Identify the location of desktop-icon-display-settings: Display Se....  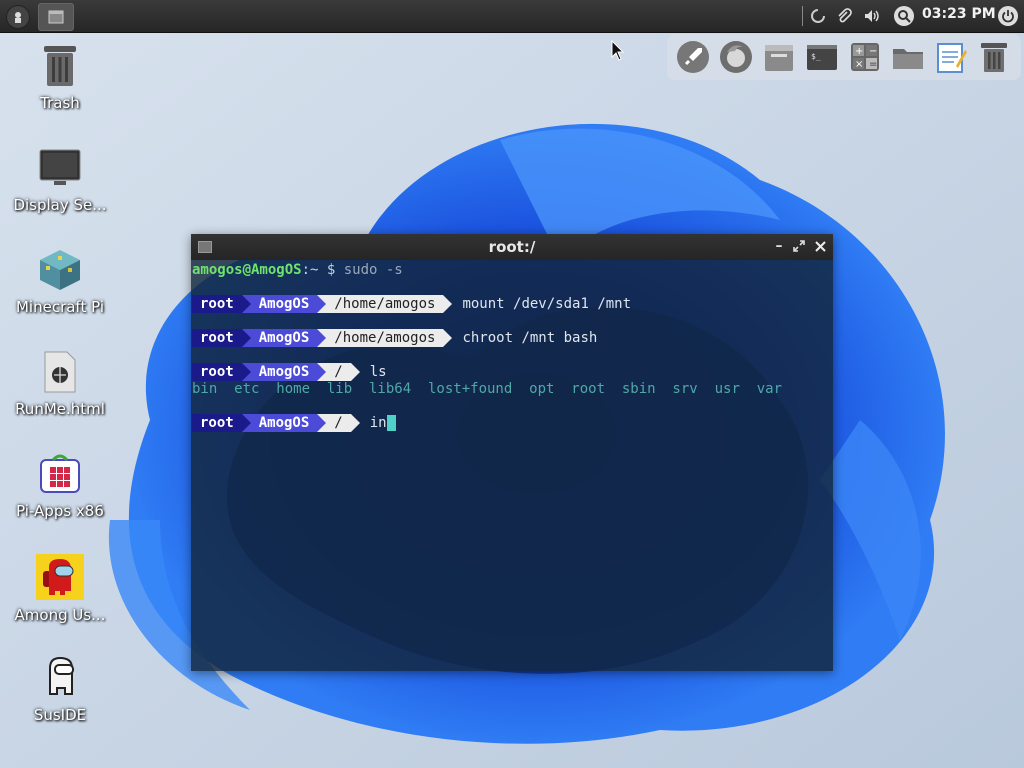
(60, 180).